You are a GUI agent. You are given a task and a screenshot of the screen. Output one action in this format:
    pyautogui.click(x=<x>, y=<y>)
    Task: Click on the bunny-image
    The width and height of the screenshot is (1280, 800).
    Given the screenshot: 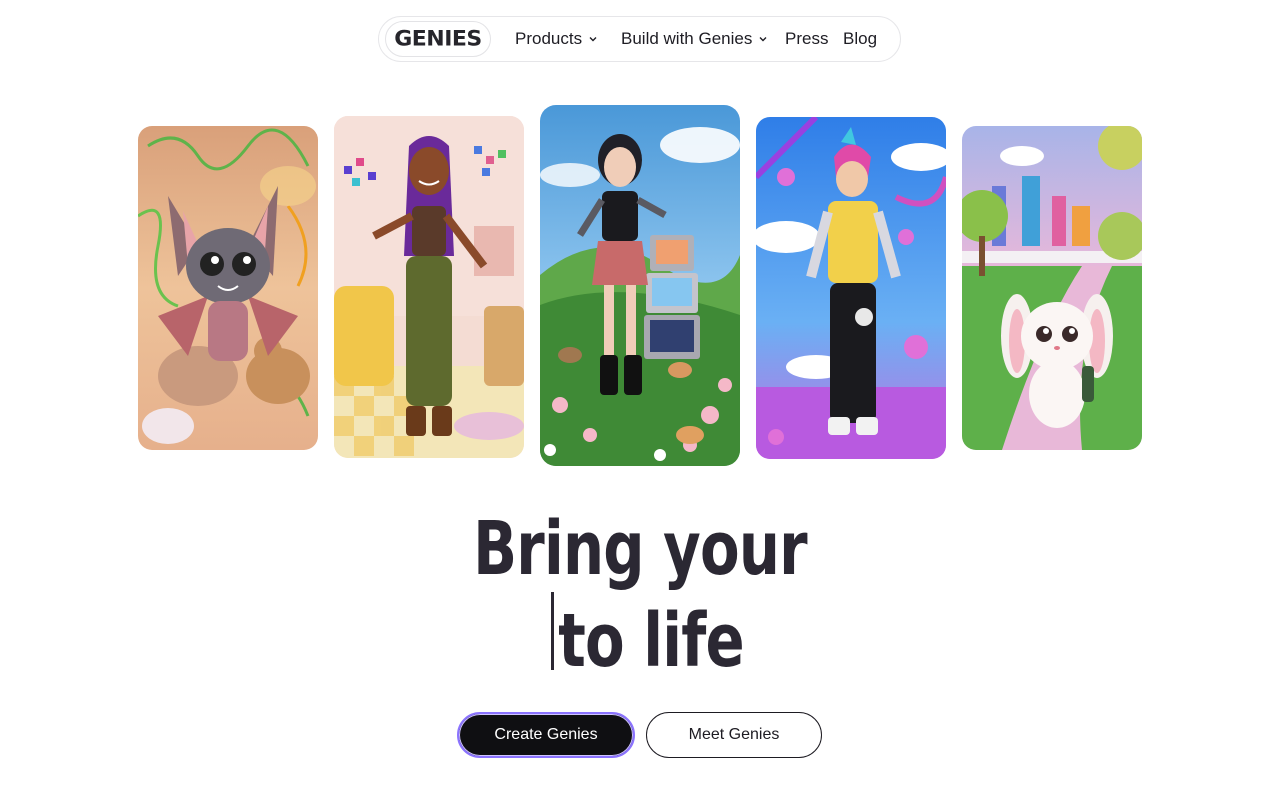 What is the action you would take?
    pyautogui.click(x=1052, y=288)
    